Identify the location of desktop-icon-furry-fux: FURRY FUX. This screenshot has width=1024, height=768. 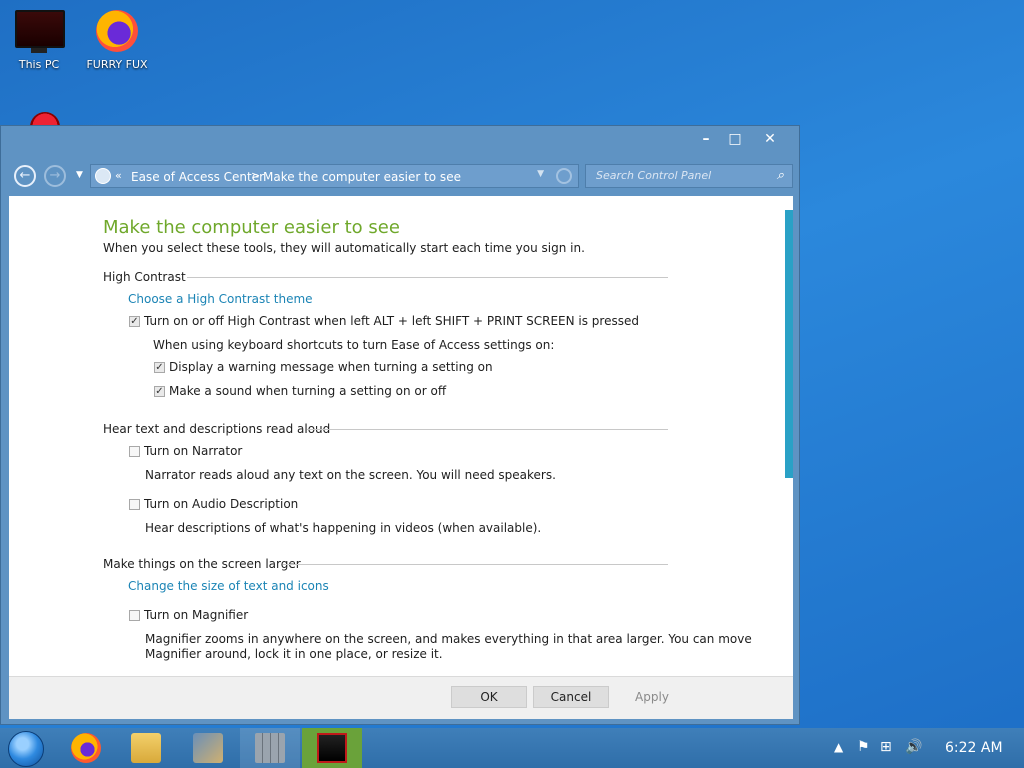
(117, 40).